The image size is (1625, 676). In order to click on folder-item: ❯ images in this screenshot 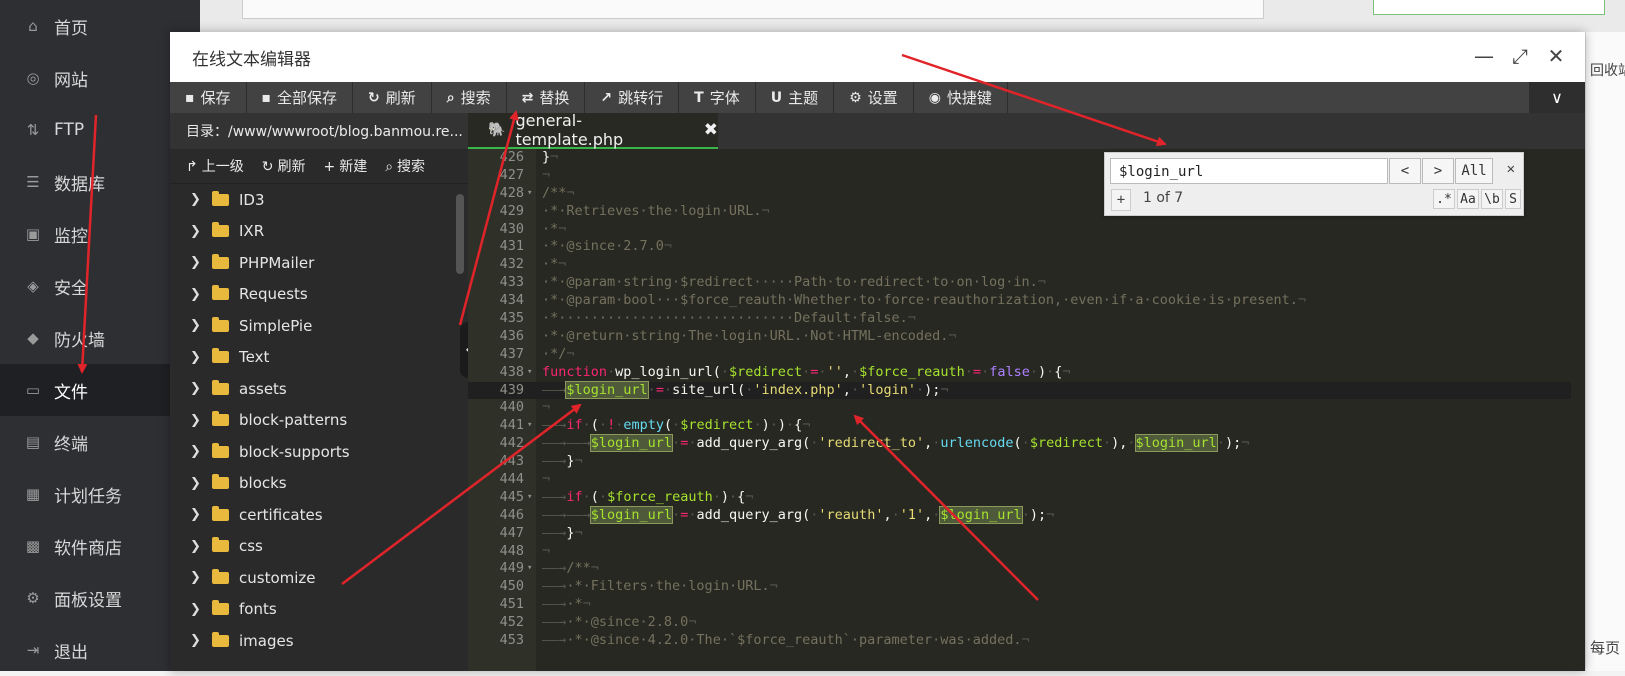, I will do `click(313, 641)`.